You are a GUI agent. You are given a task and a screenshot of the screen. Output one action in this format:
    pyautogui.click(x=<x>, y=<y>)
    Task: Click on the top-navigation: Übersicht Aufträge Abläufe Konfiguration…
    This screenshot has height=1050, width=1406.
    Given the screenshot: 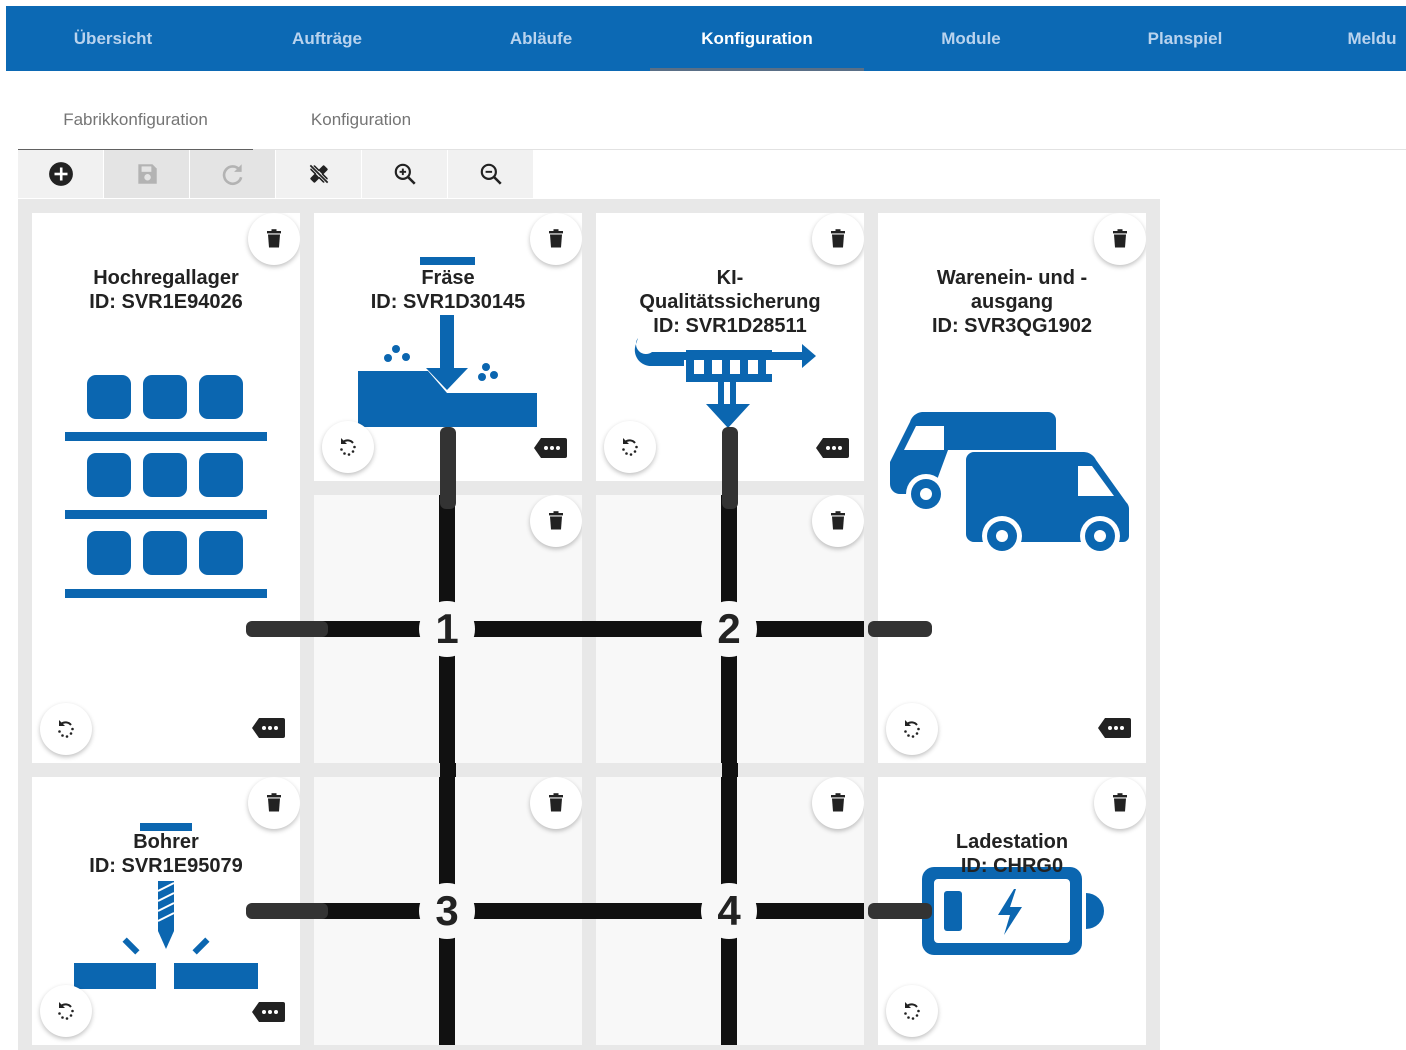 What is the action you would take?
    pyautogui.click(x=706, y=38)
    